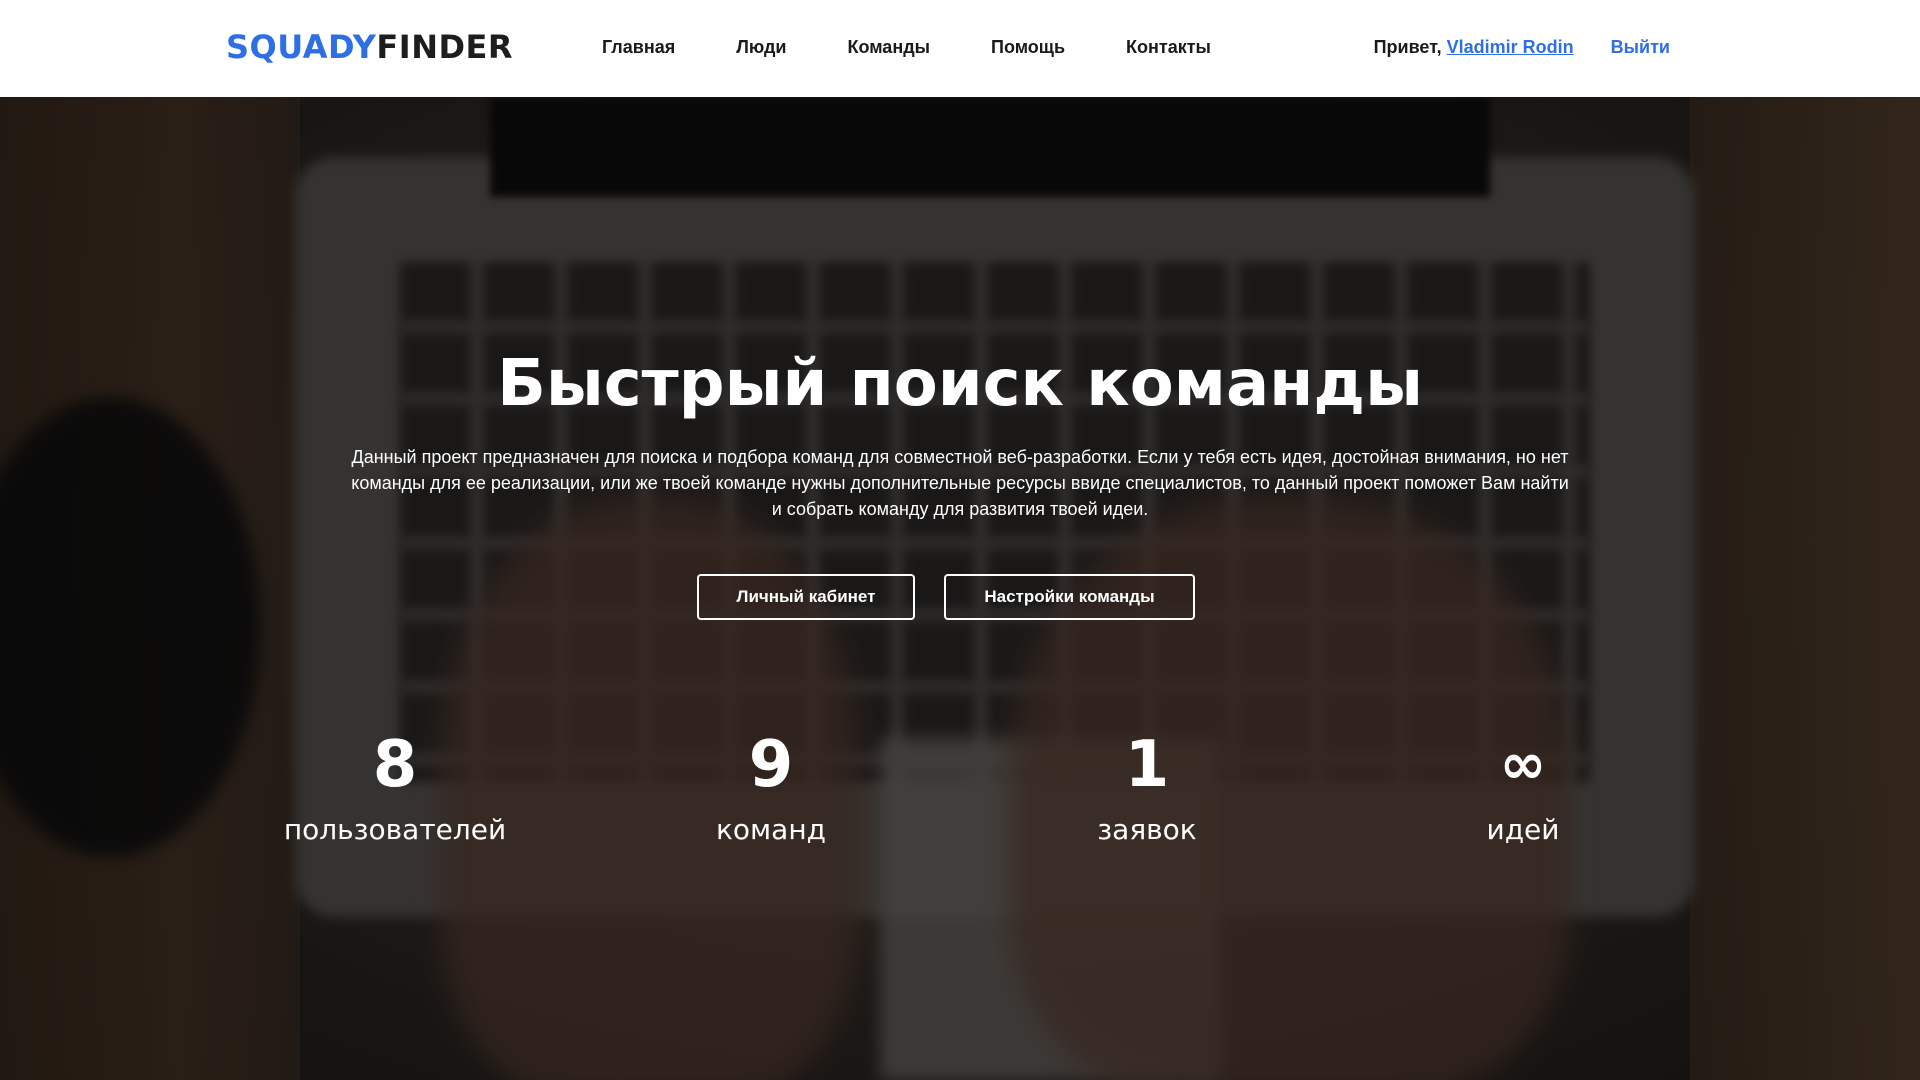  Describe the element at coordinates (1640, 47) in the screenshot. I see `logout-link: Выйти` at that location.